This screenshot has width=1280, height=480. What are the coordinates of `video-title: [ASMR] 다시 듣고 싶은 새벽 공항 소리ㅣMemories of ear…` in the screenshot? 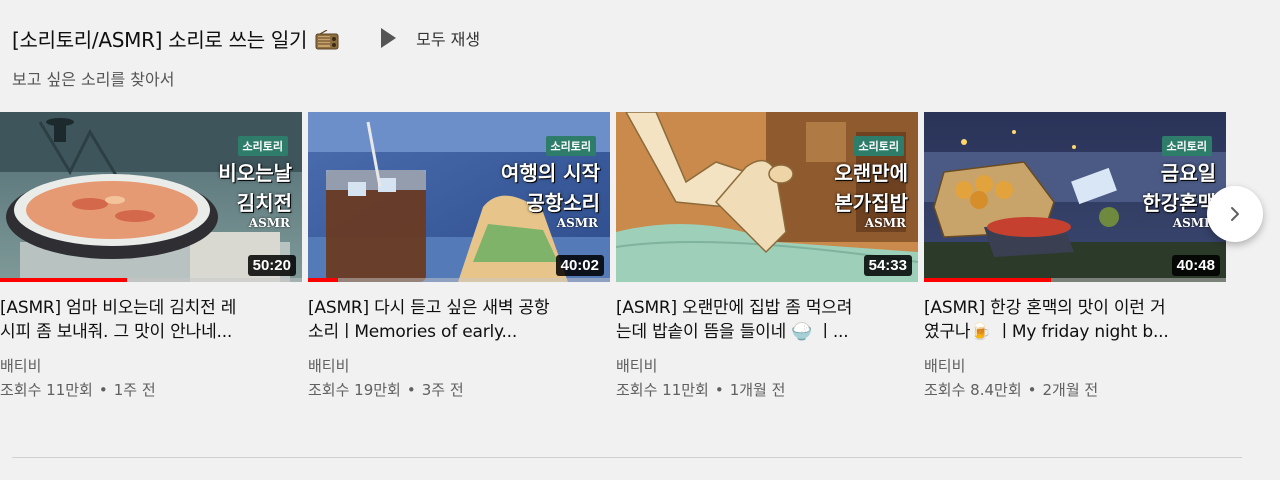 It's located at (459, 320).